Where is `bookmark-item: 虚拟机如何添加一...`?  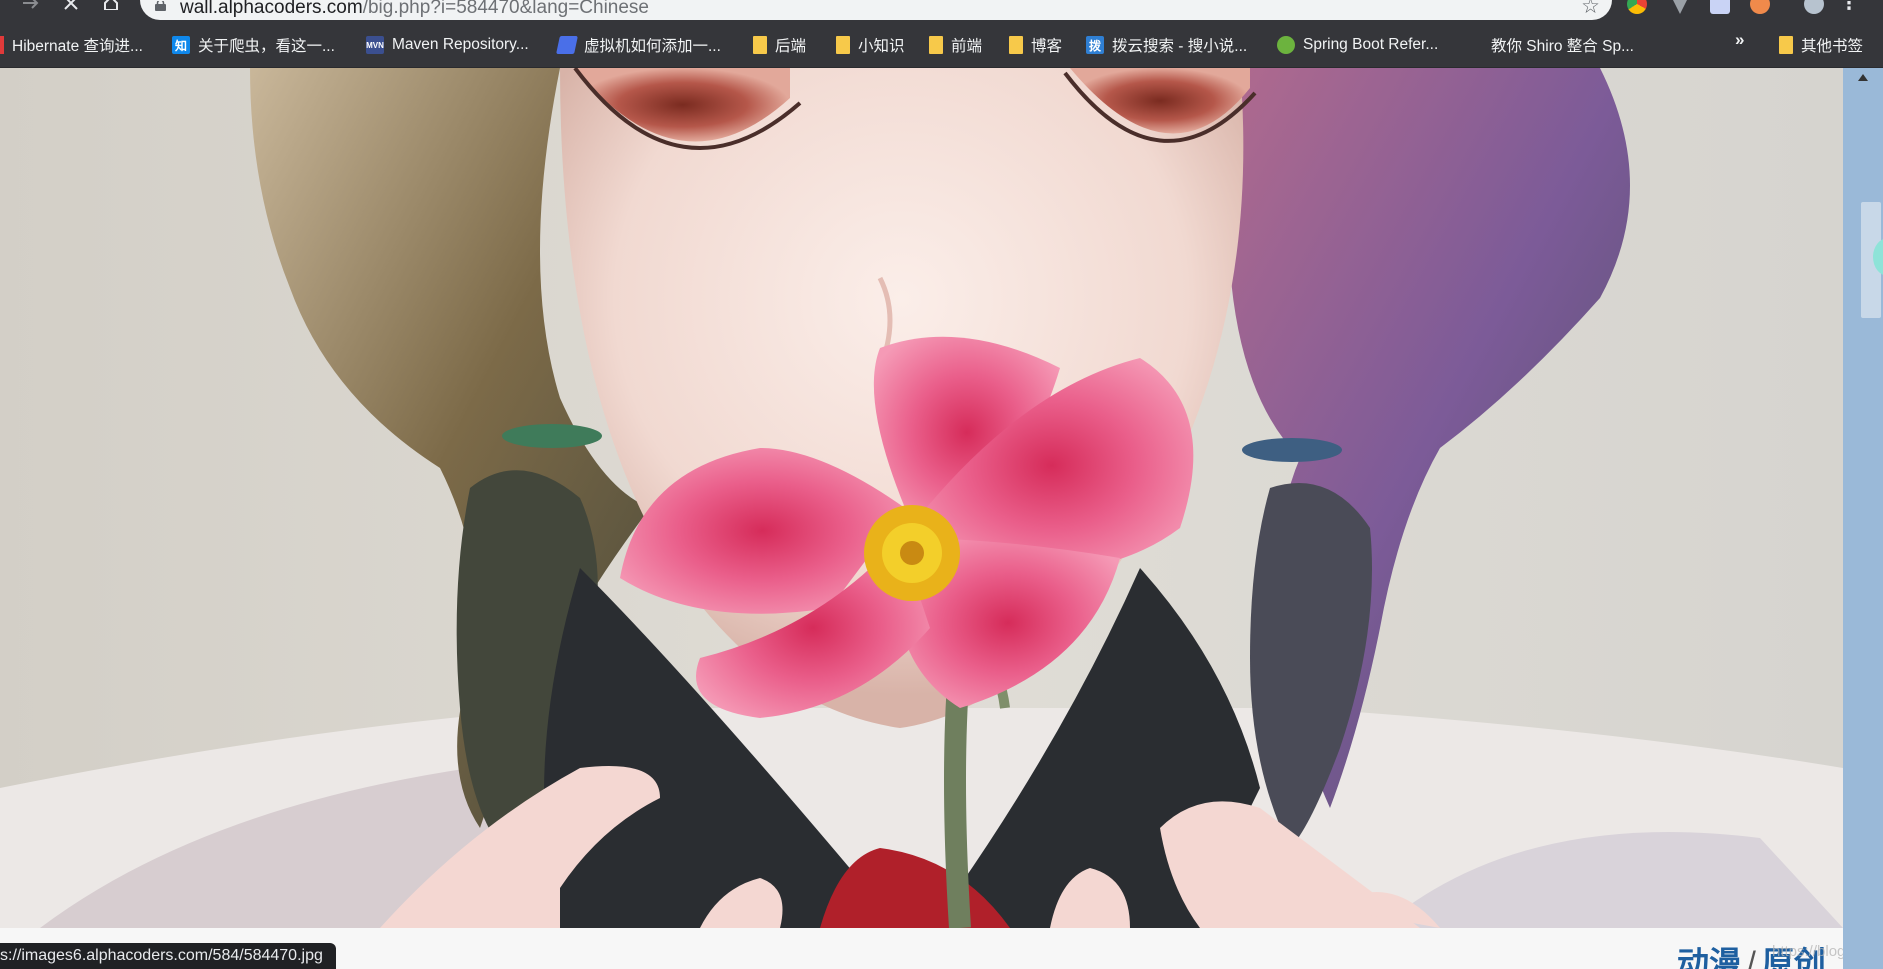
bookmark-item: 虚拟机如何添加一... is located at coordinates (638, 45).